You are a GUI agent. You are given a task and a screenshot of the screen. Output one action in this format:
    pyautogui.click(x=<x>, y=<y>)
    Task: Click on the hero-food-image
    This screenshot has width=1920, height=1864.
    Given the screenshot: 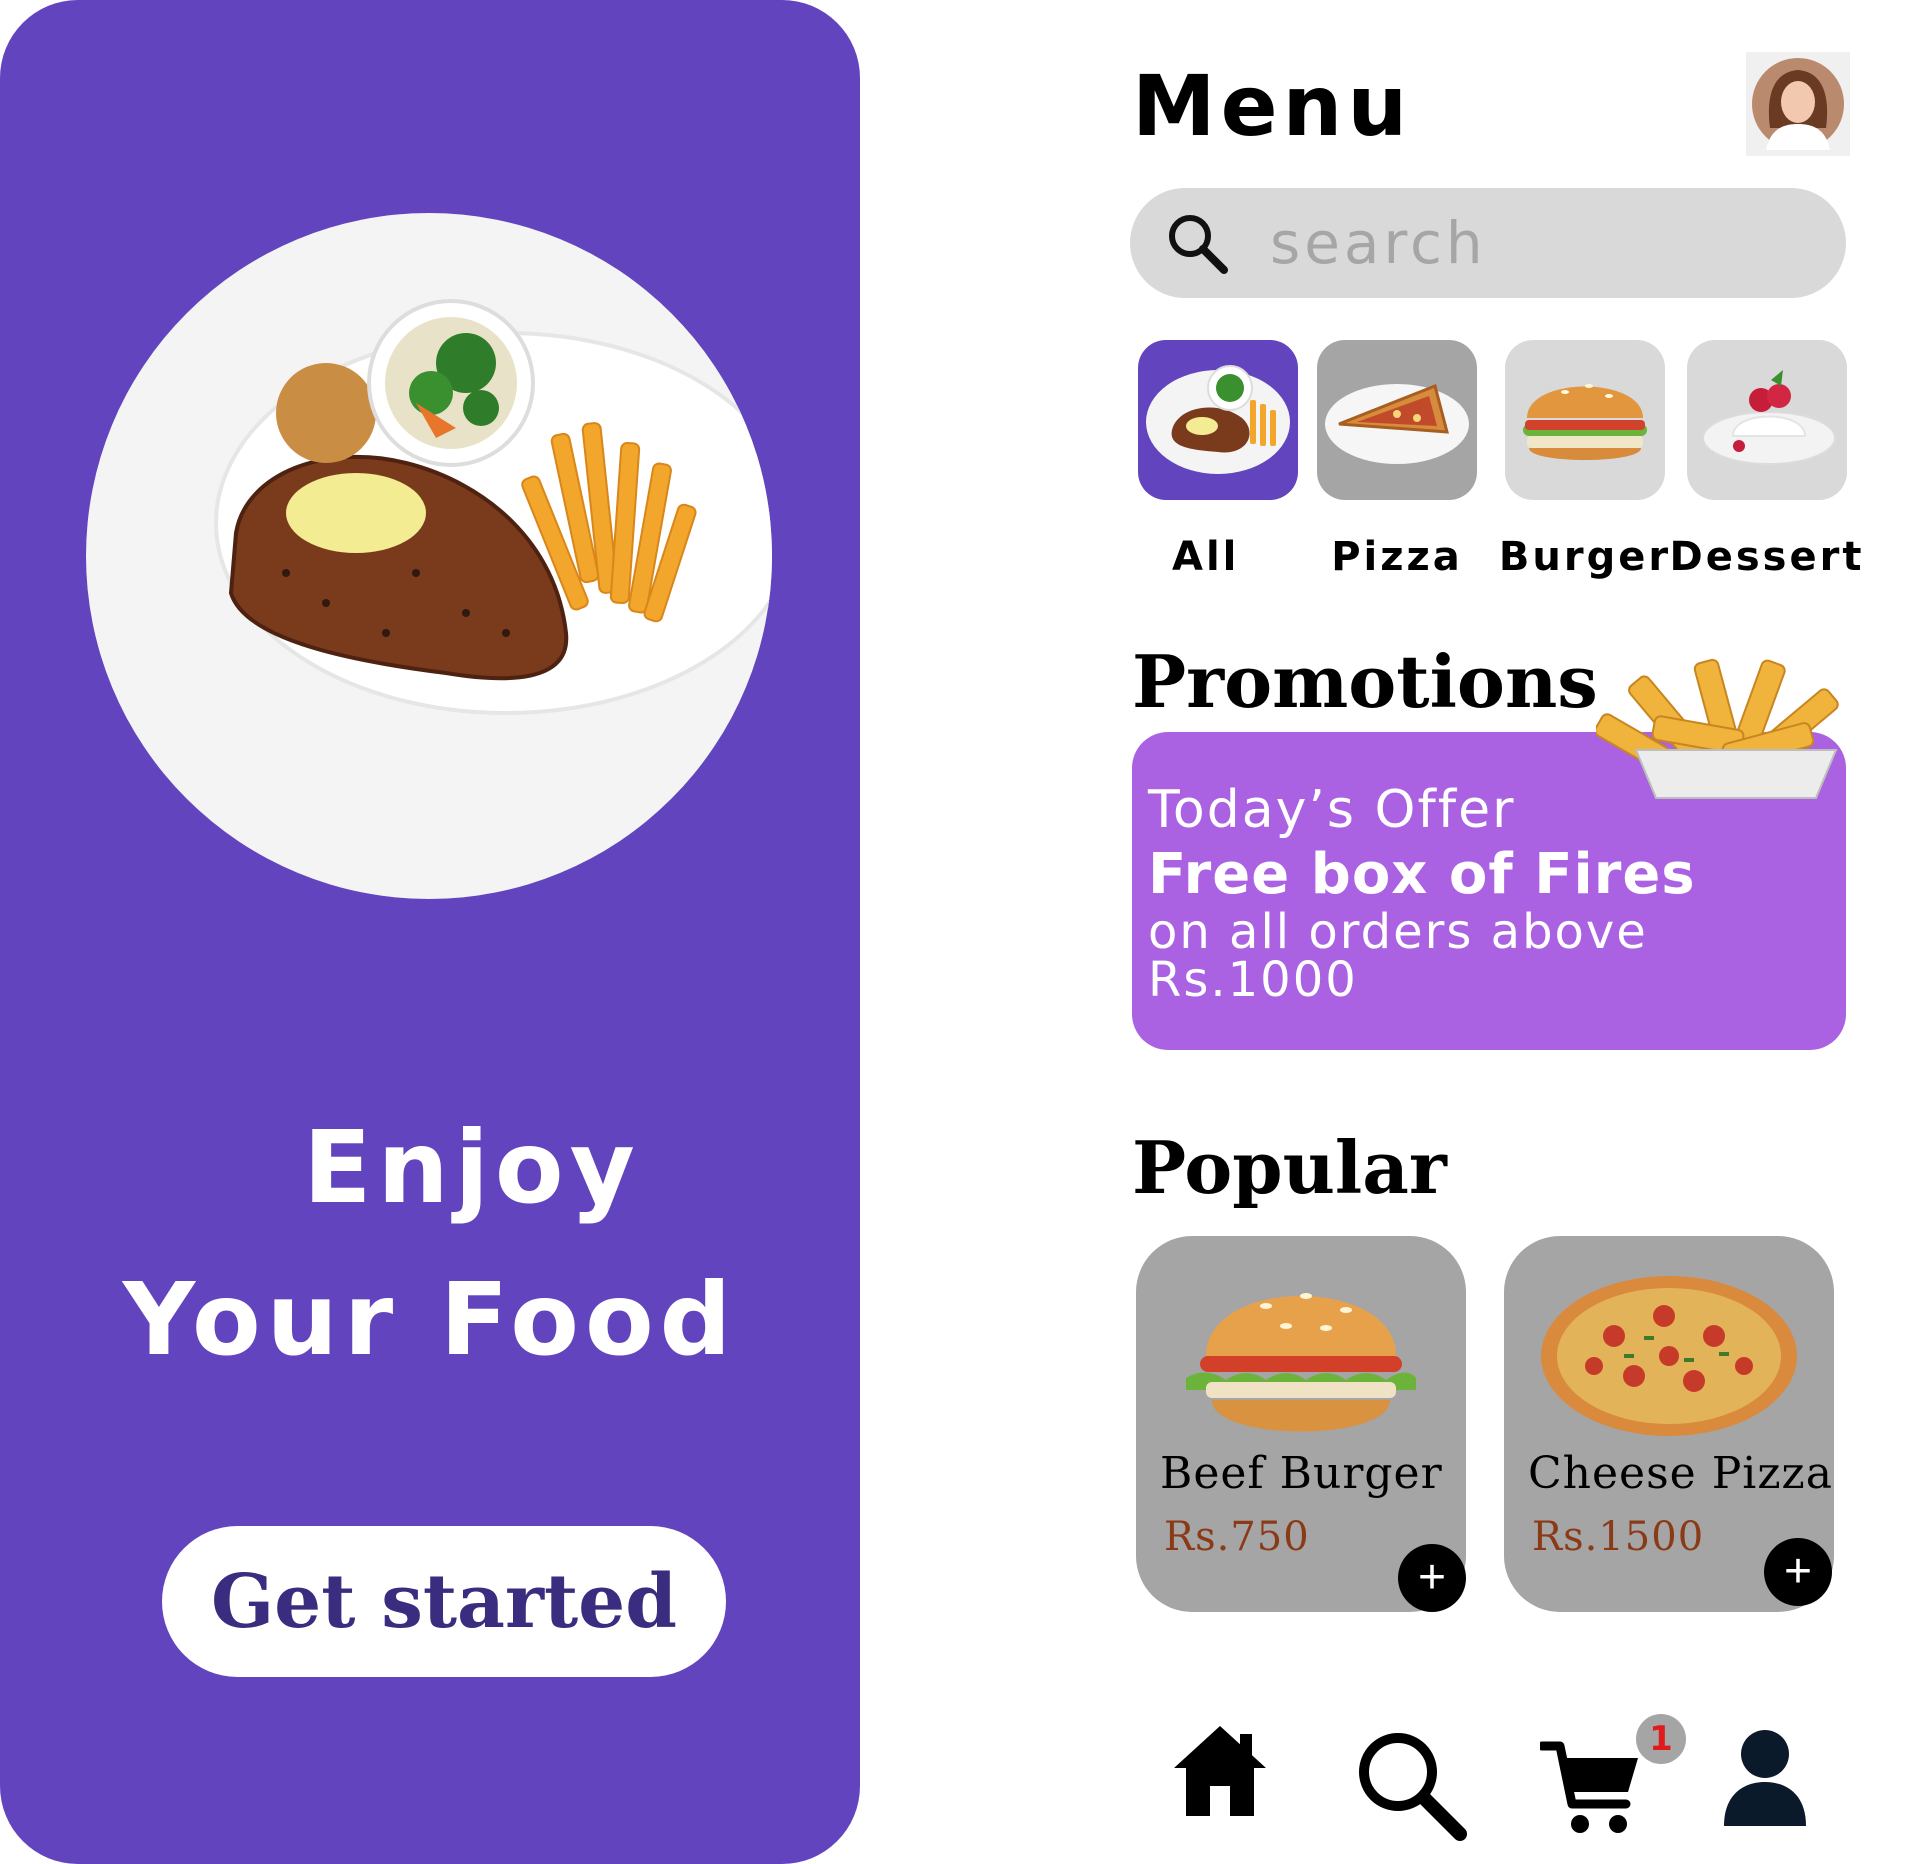 What is the action you would take?
    pyautogui.click(x=429, y=556)
    